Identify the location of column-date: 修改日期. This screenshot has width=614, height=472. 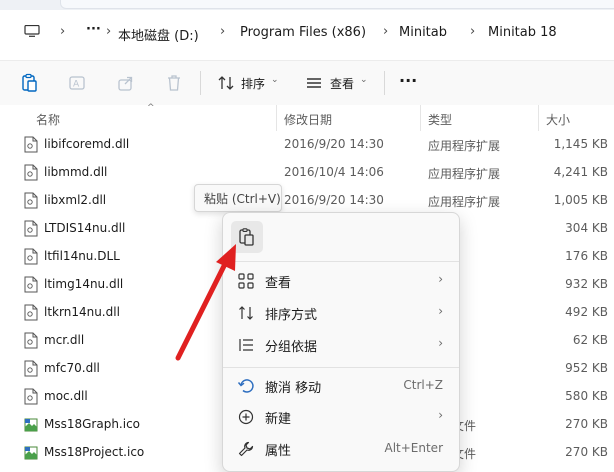
(308, 119).